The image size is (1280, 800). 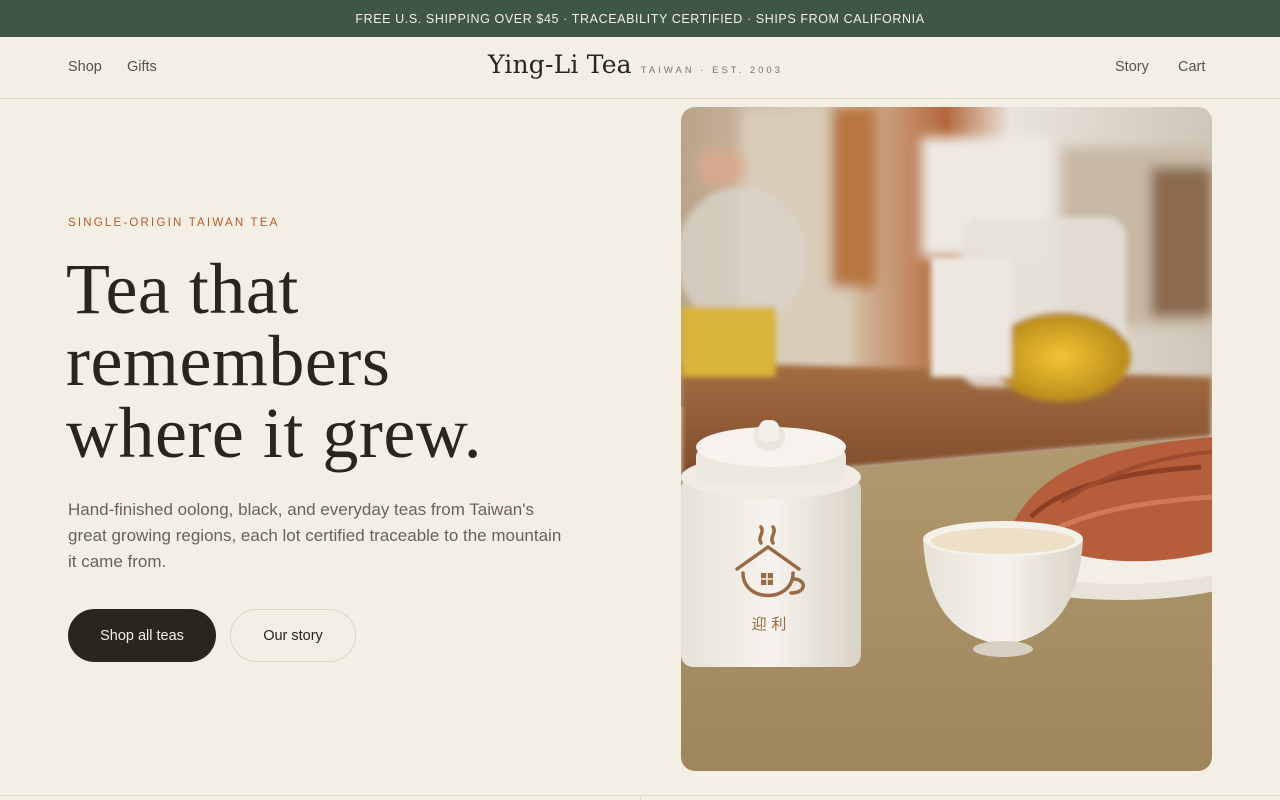 What do you see at coordinates (640, 797) in the screenshot?
I see `section-divider-tick` at bounding box center [640, 797].